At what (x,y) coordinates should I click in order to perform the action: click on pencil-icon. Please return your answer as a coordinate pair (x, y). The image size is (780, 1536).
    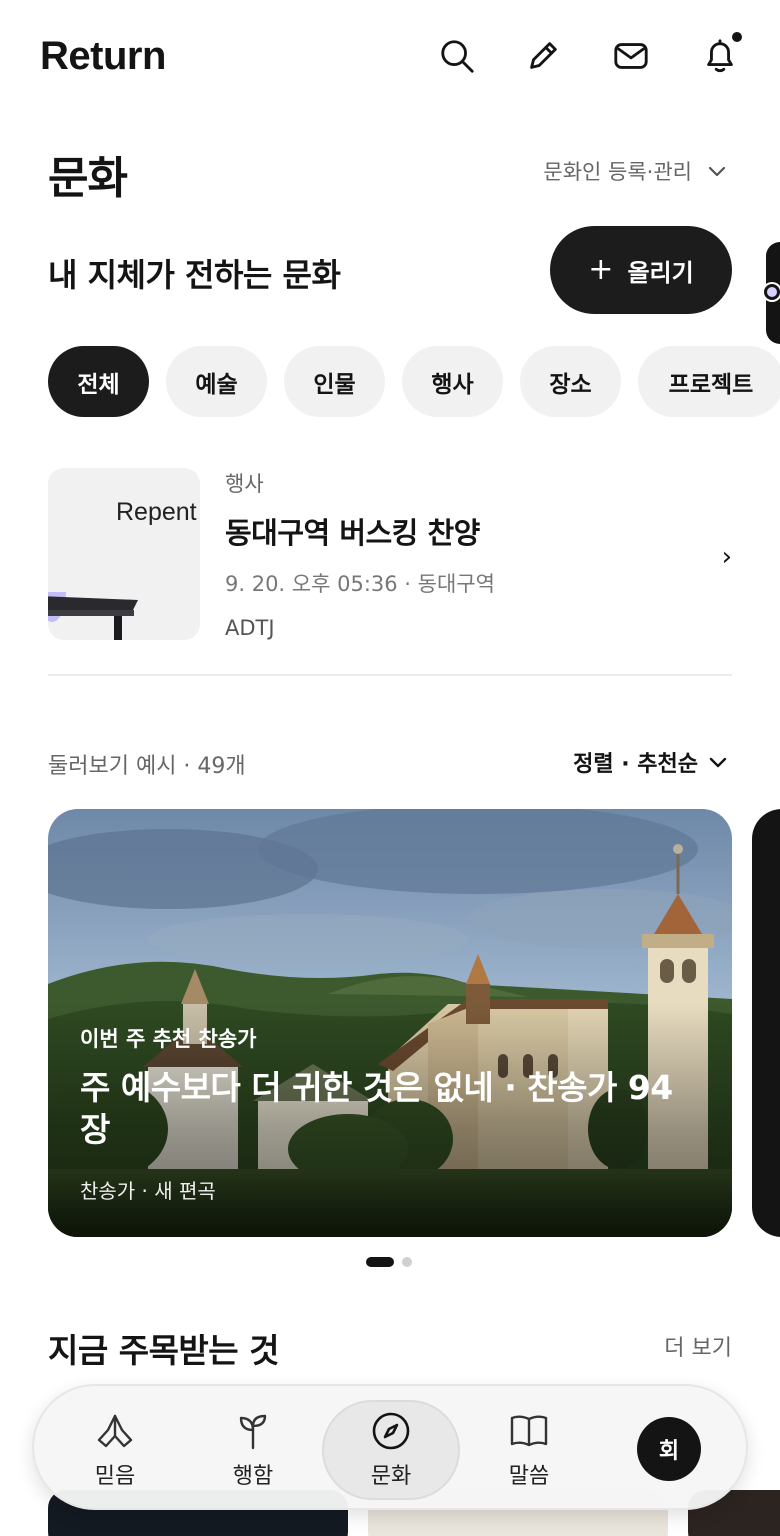
    Looking at the image, I should click on (543, 56).